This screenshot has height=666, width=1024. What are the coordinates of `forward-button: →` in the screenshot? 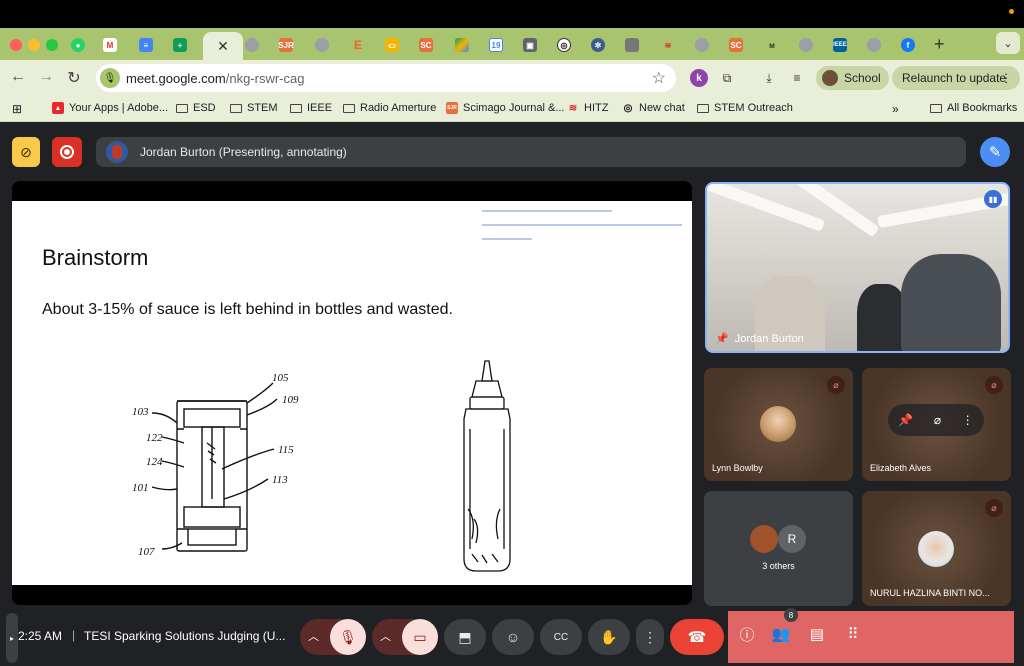 It's located at (46, 77).